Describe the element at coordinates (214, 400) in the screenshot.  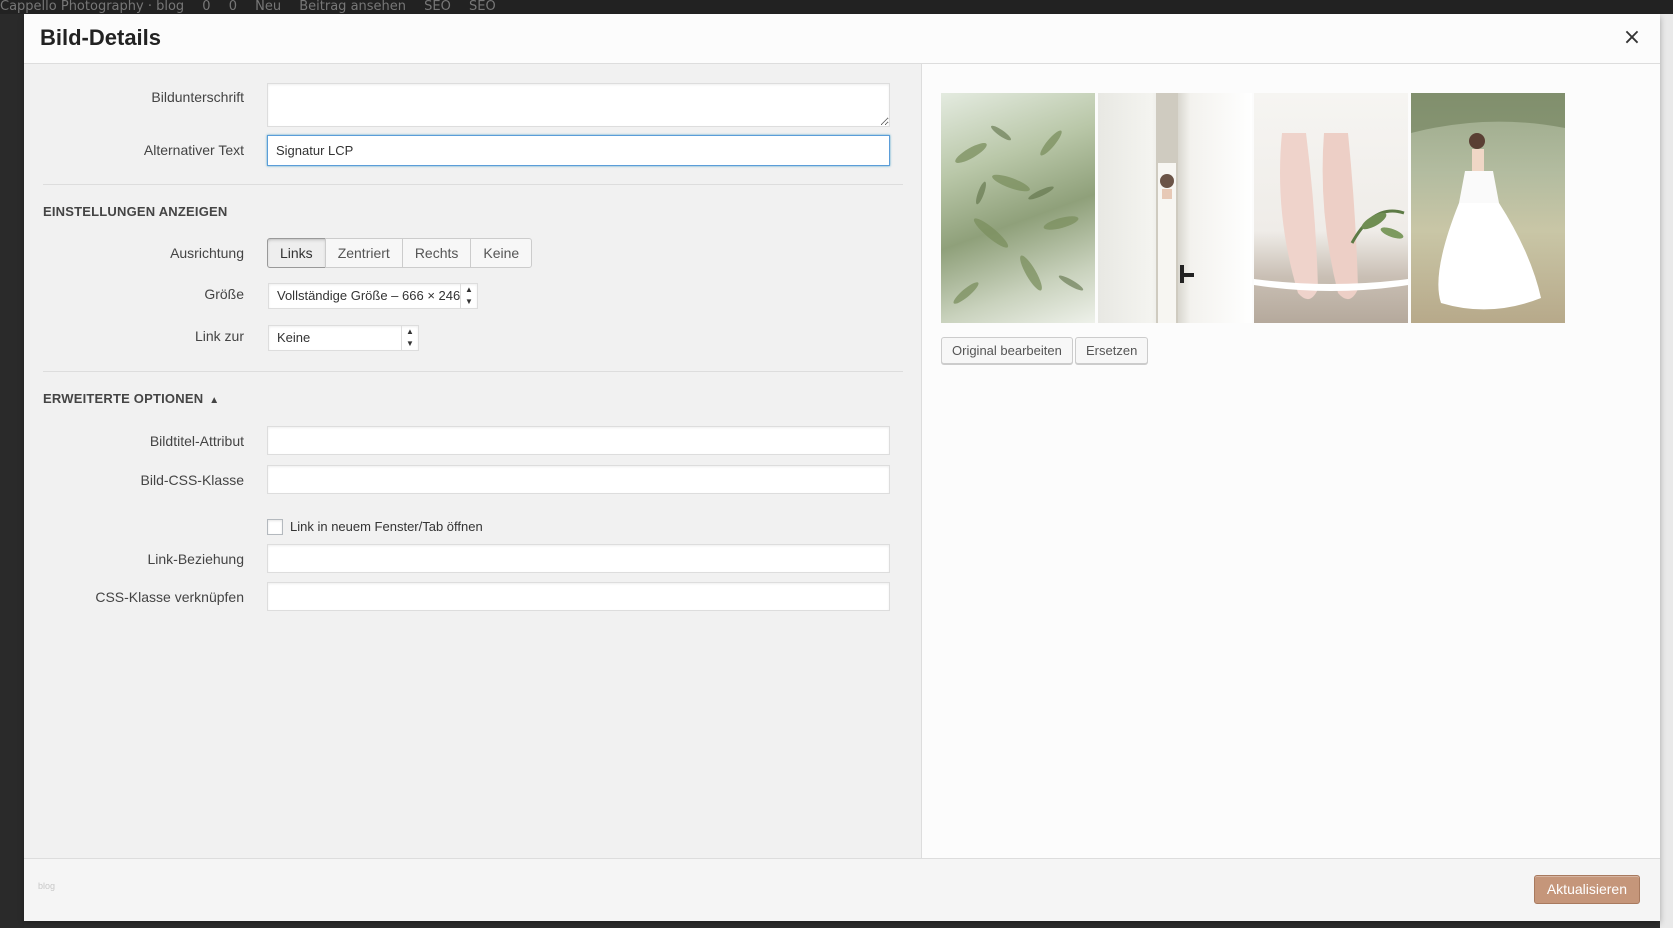
I see `caret-up-icon: ▲` at that location.